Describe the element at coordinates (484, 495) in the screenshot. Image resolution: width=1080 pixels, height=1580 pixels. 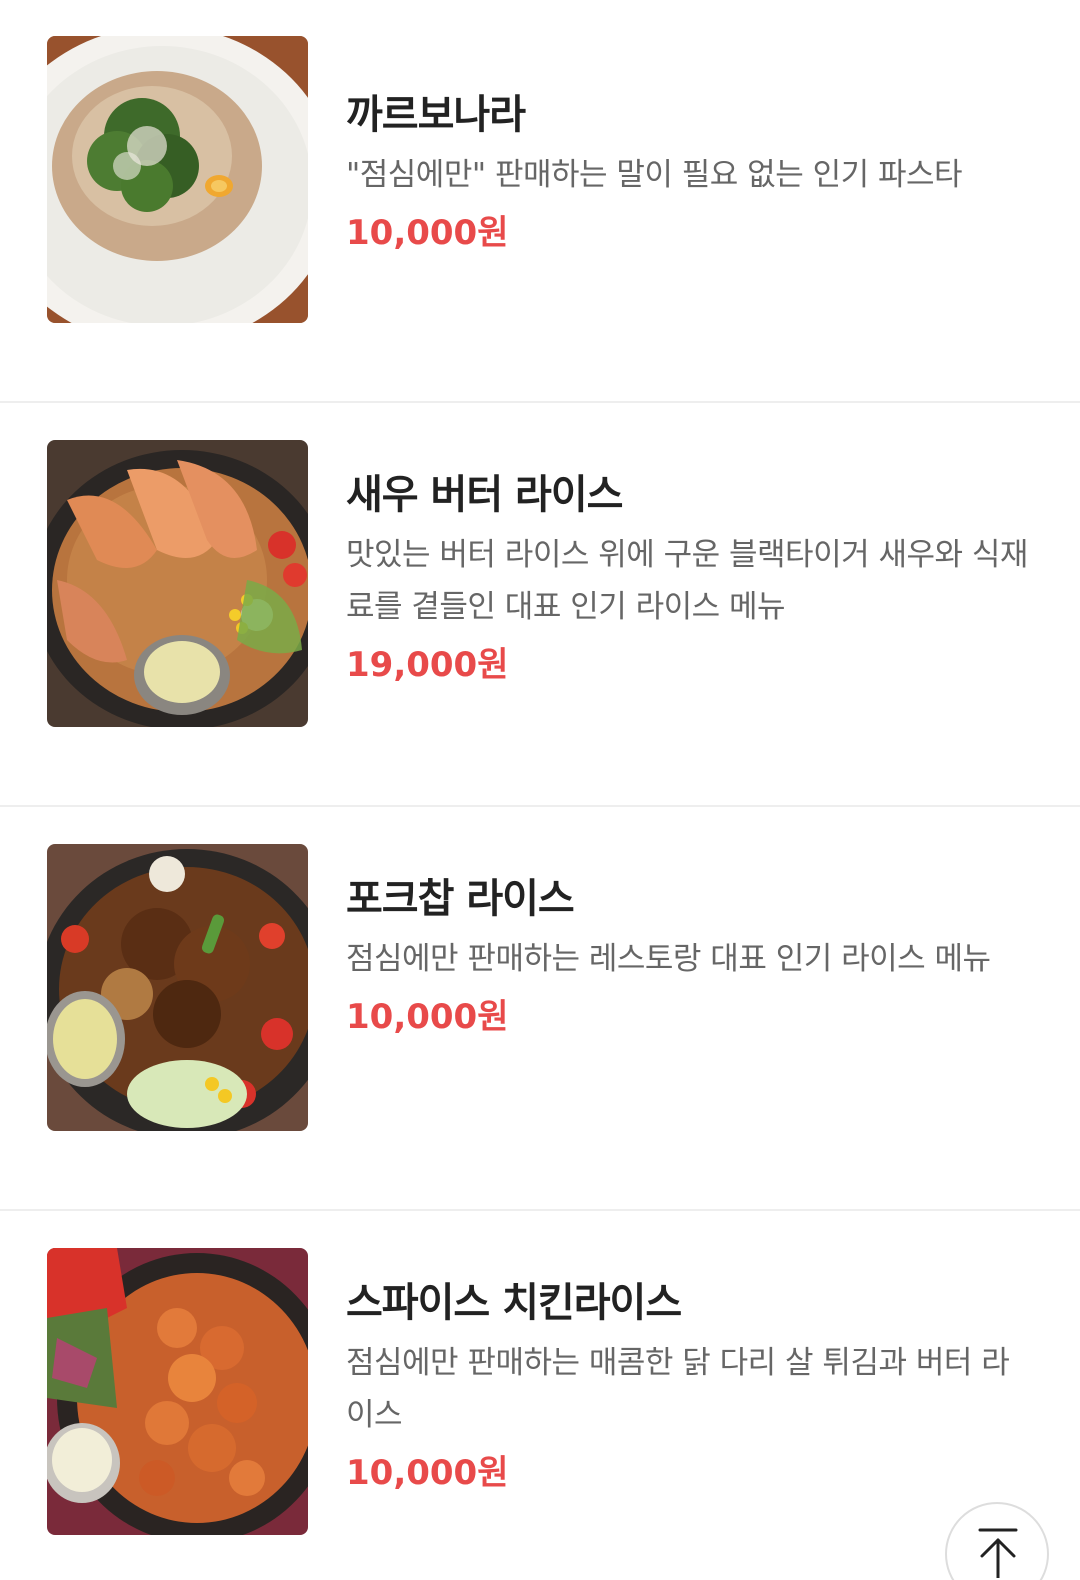
I see `menu-item-name: 새우 버터 라이스` at that location.